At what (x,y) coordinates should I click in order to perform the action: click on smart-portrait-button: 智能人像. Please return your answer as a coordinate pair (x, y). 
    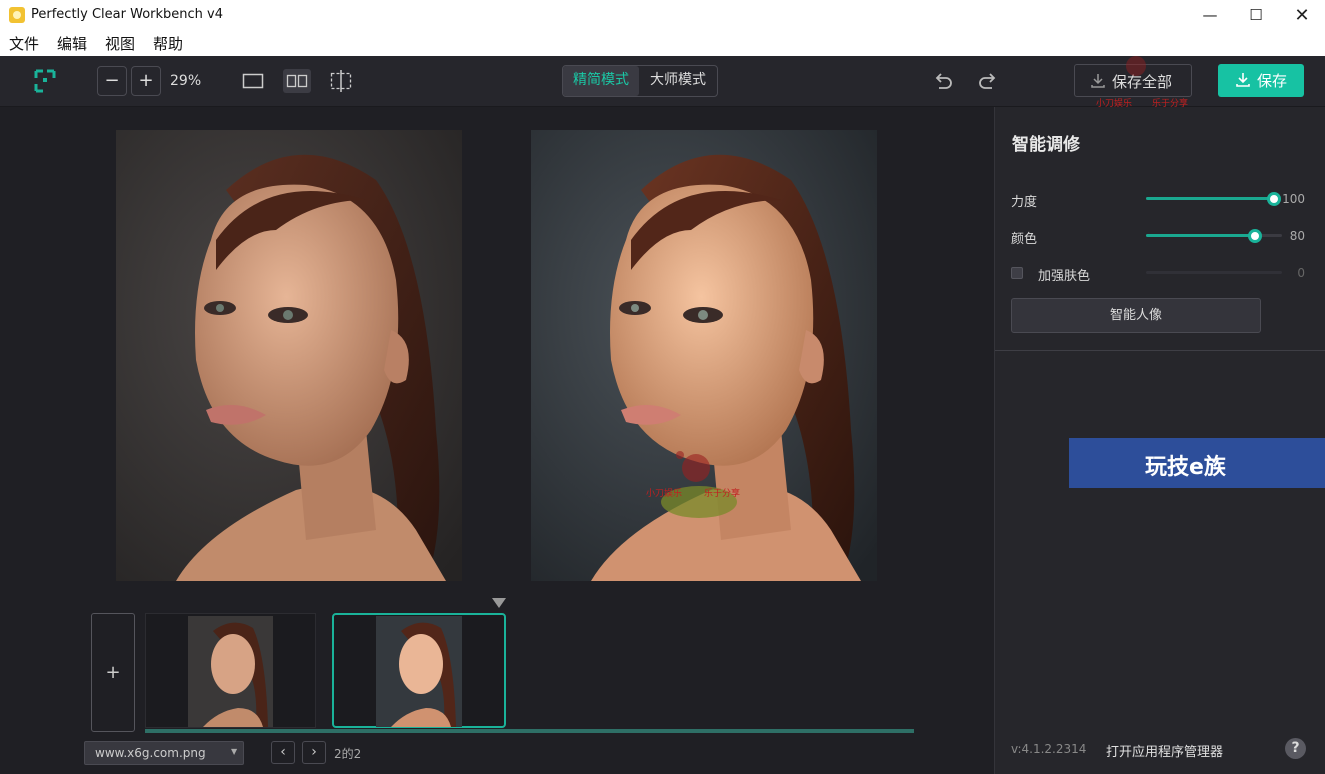
    Looking at the image, I should click on (1136, 315).